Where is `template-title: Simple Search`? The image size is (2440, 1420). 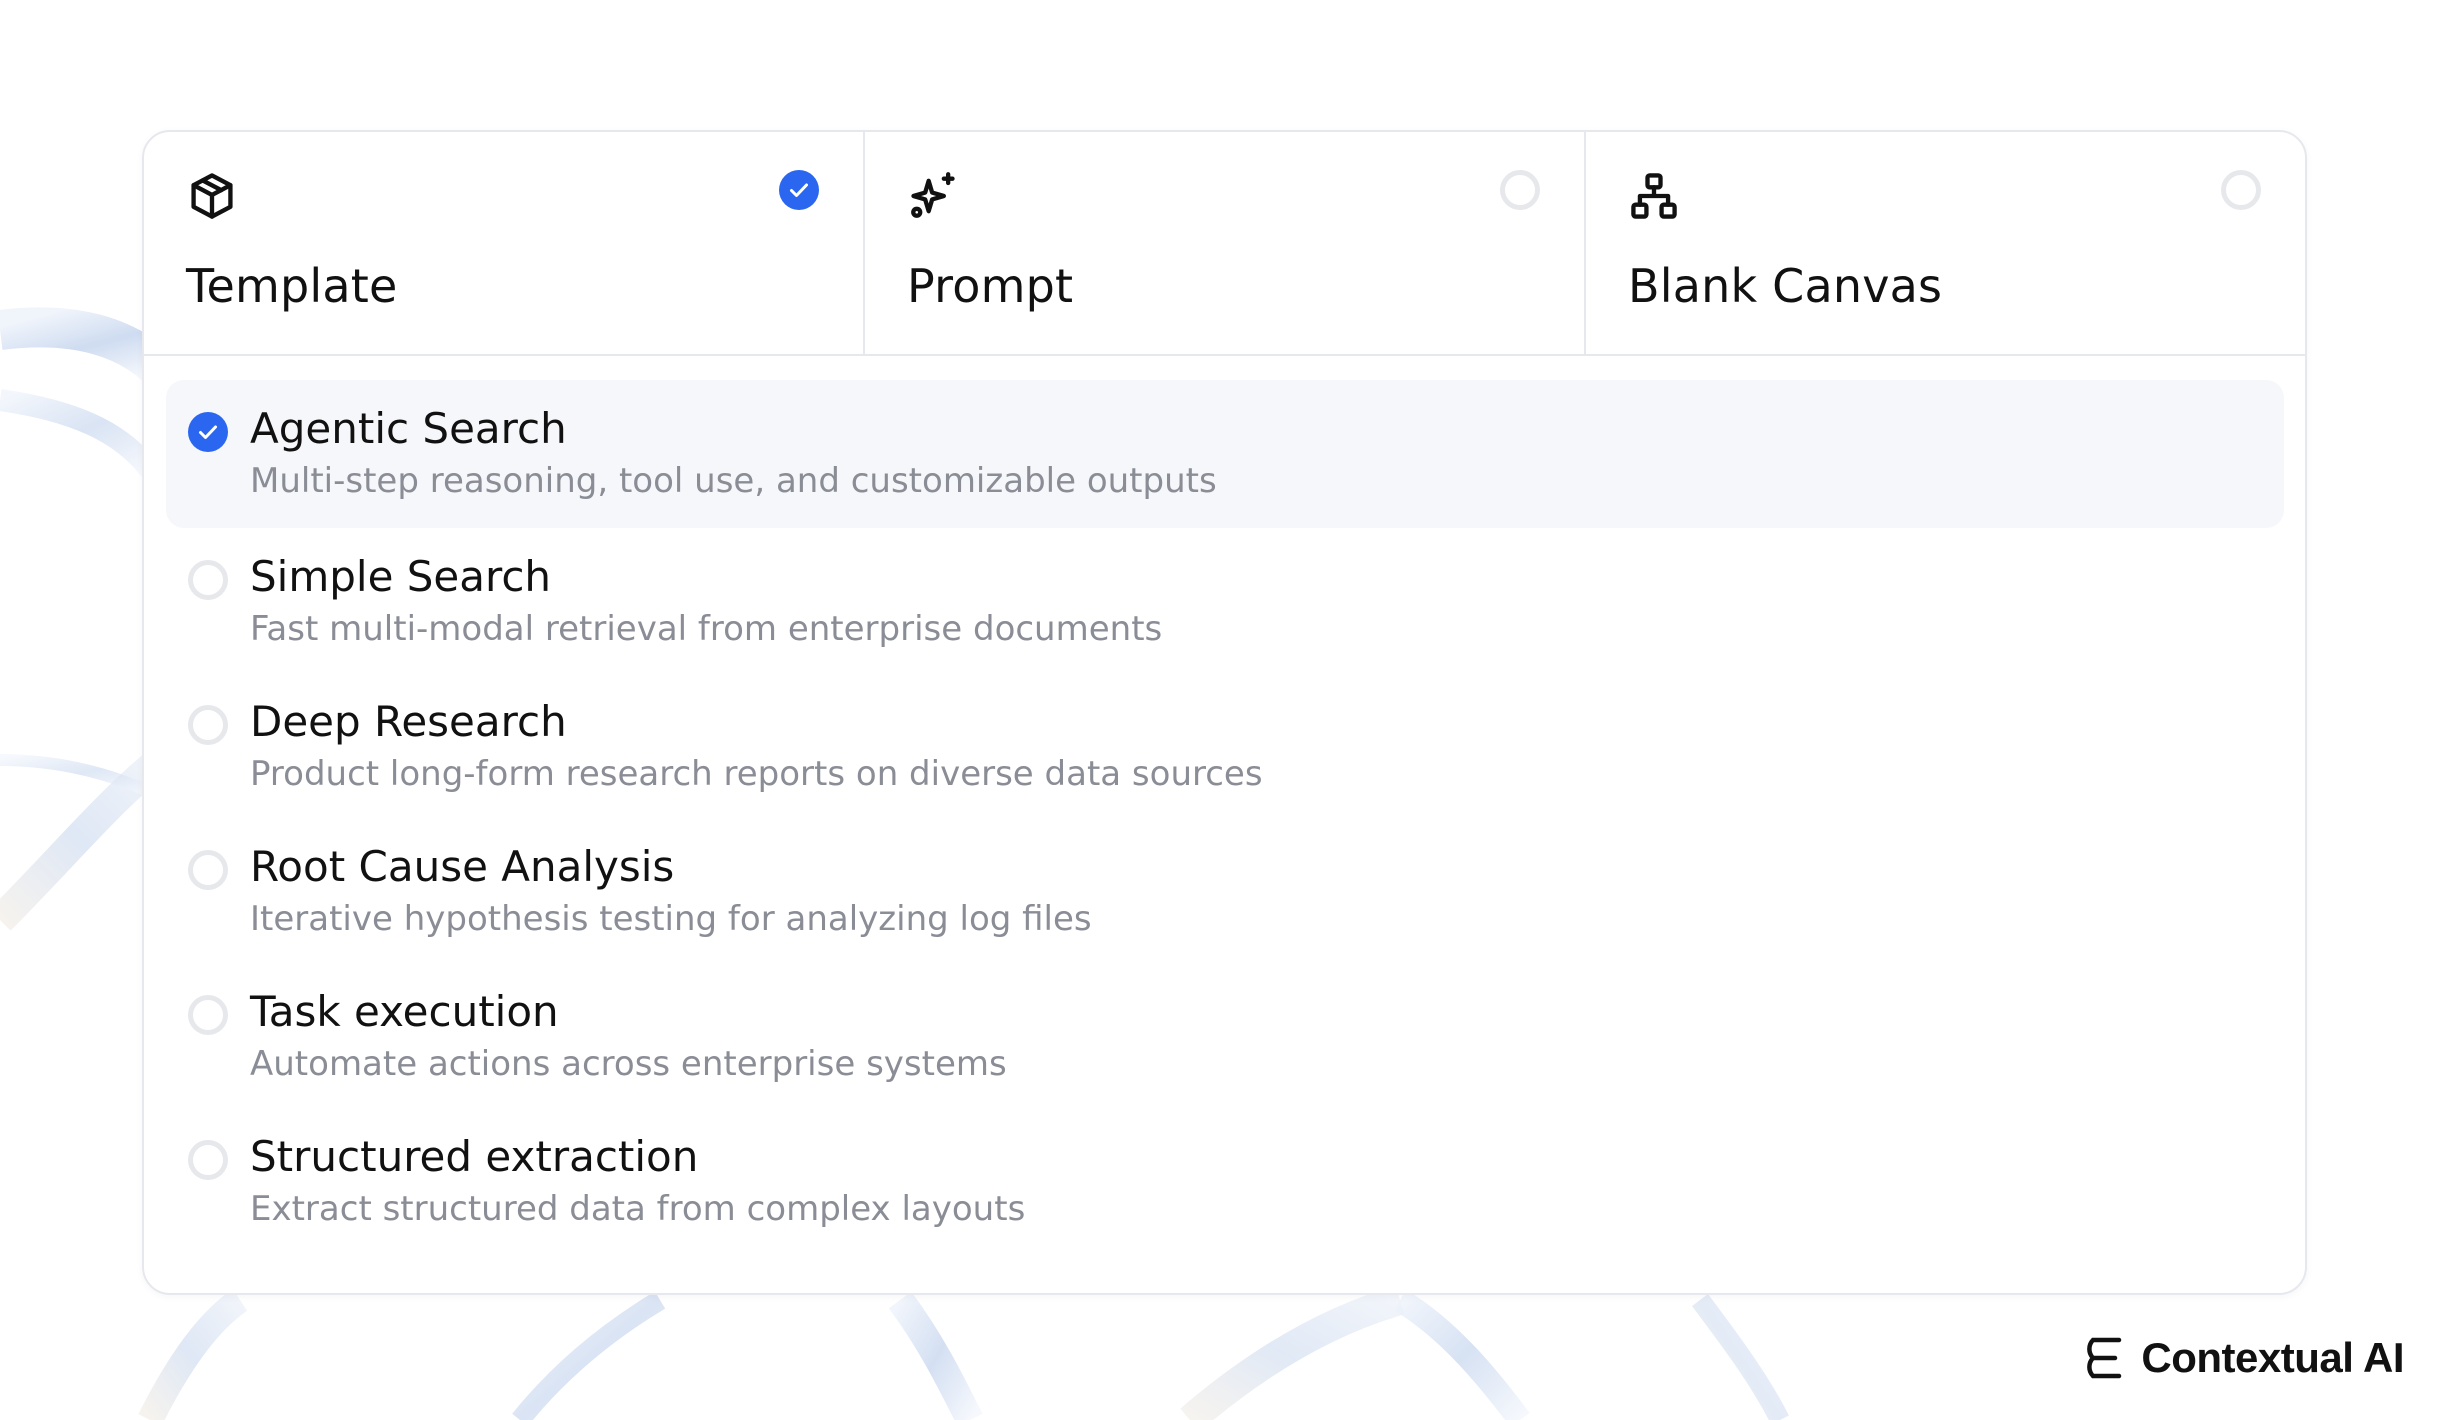 template-title: Simple Search is located at coordinates (401, 576).